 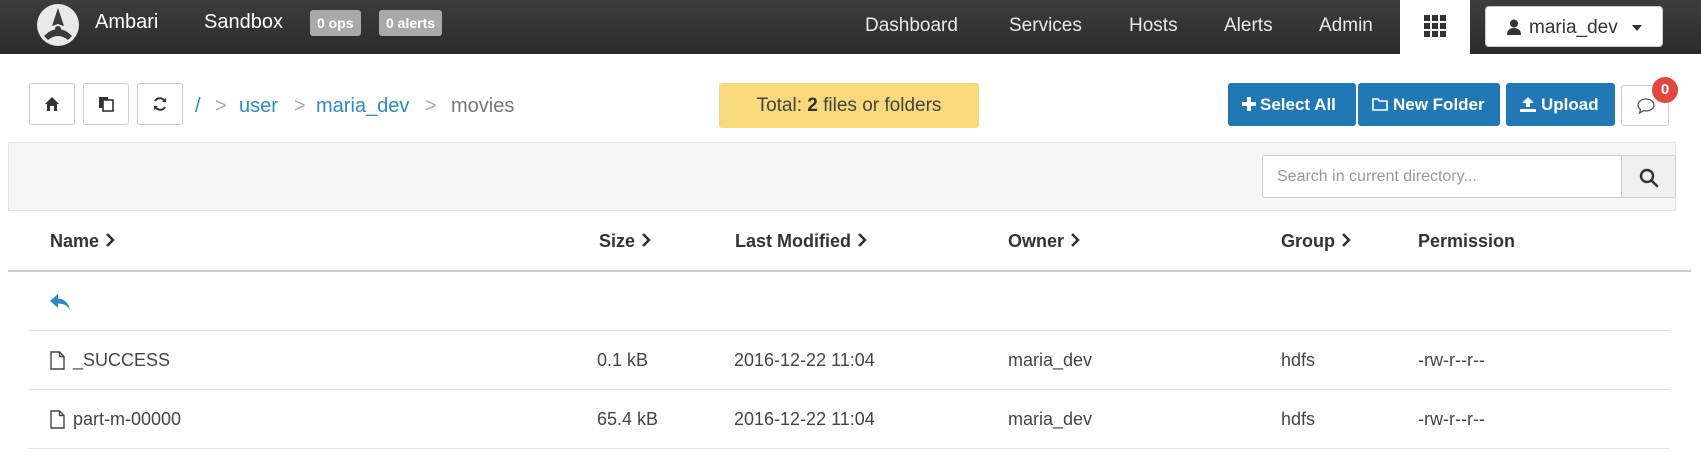 I want to click on nav-hosts: Hosts, so click(x=1153, y=26).